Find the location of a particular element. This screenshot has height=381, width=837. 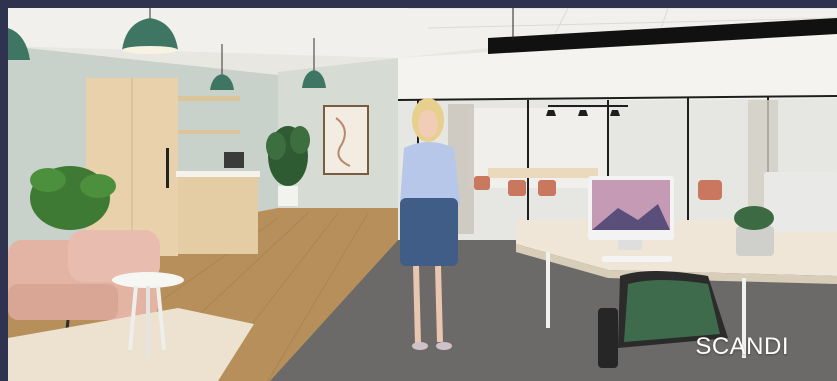

base-cabinets is located at coordinates (218, 215).